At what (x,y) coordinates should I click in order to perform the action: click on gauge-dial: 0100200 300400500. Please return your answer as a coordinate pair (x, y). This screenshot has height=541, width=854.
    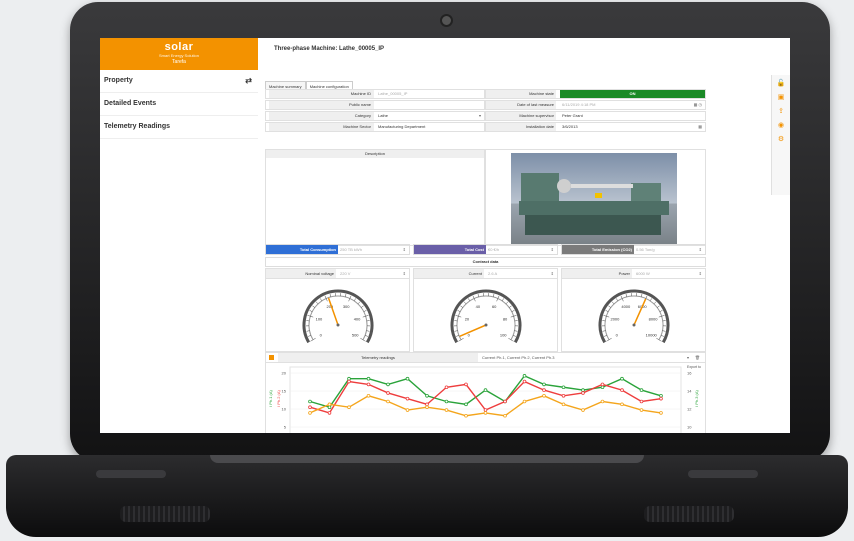
    Looking at the image, I should click on (338, 316).